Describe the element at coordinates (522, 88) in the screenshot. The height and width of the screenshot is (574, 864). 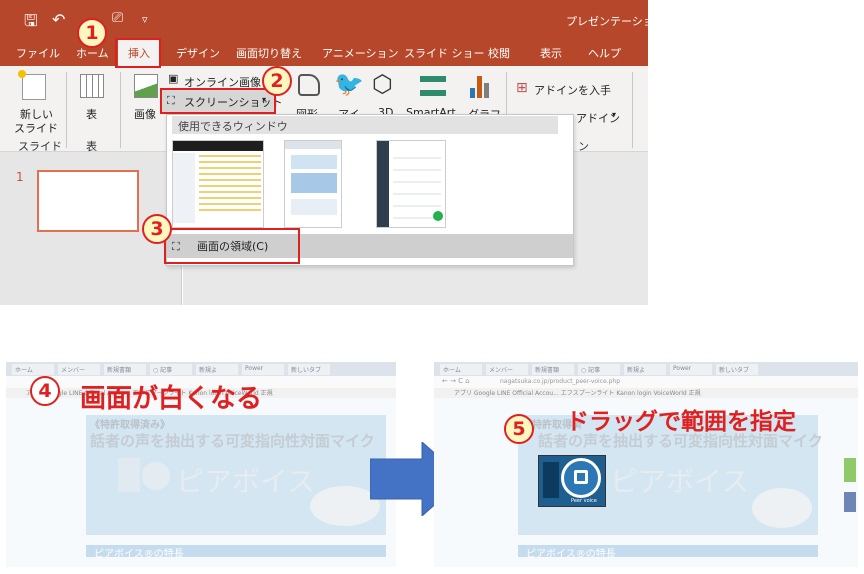
I see `addin-icon: ⊞` at that location.